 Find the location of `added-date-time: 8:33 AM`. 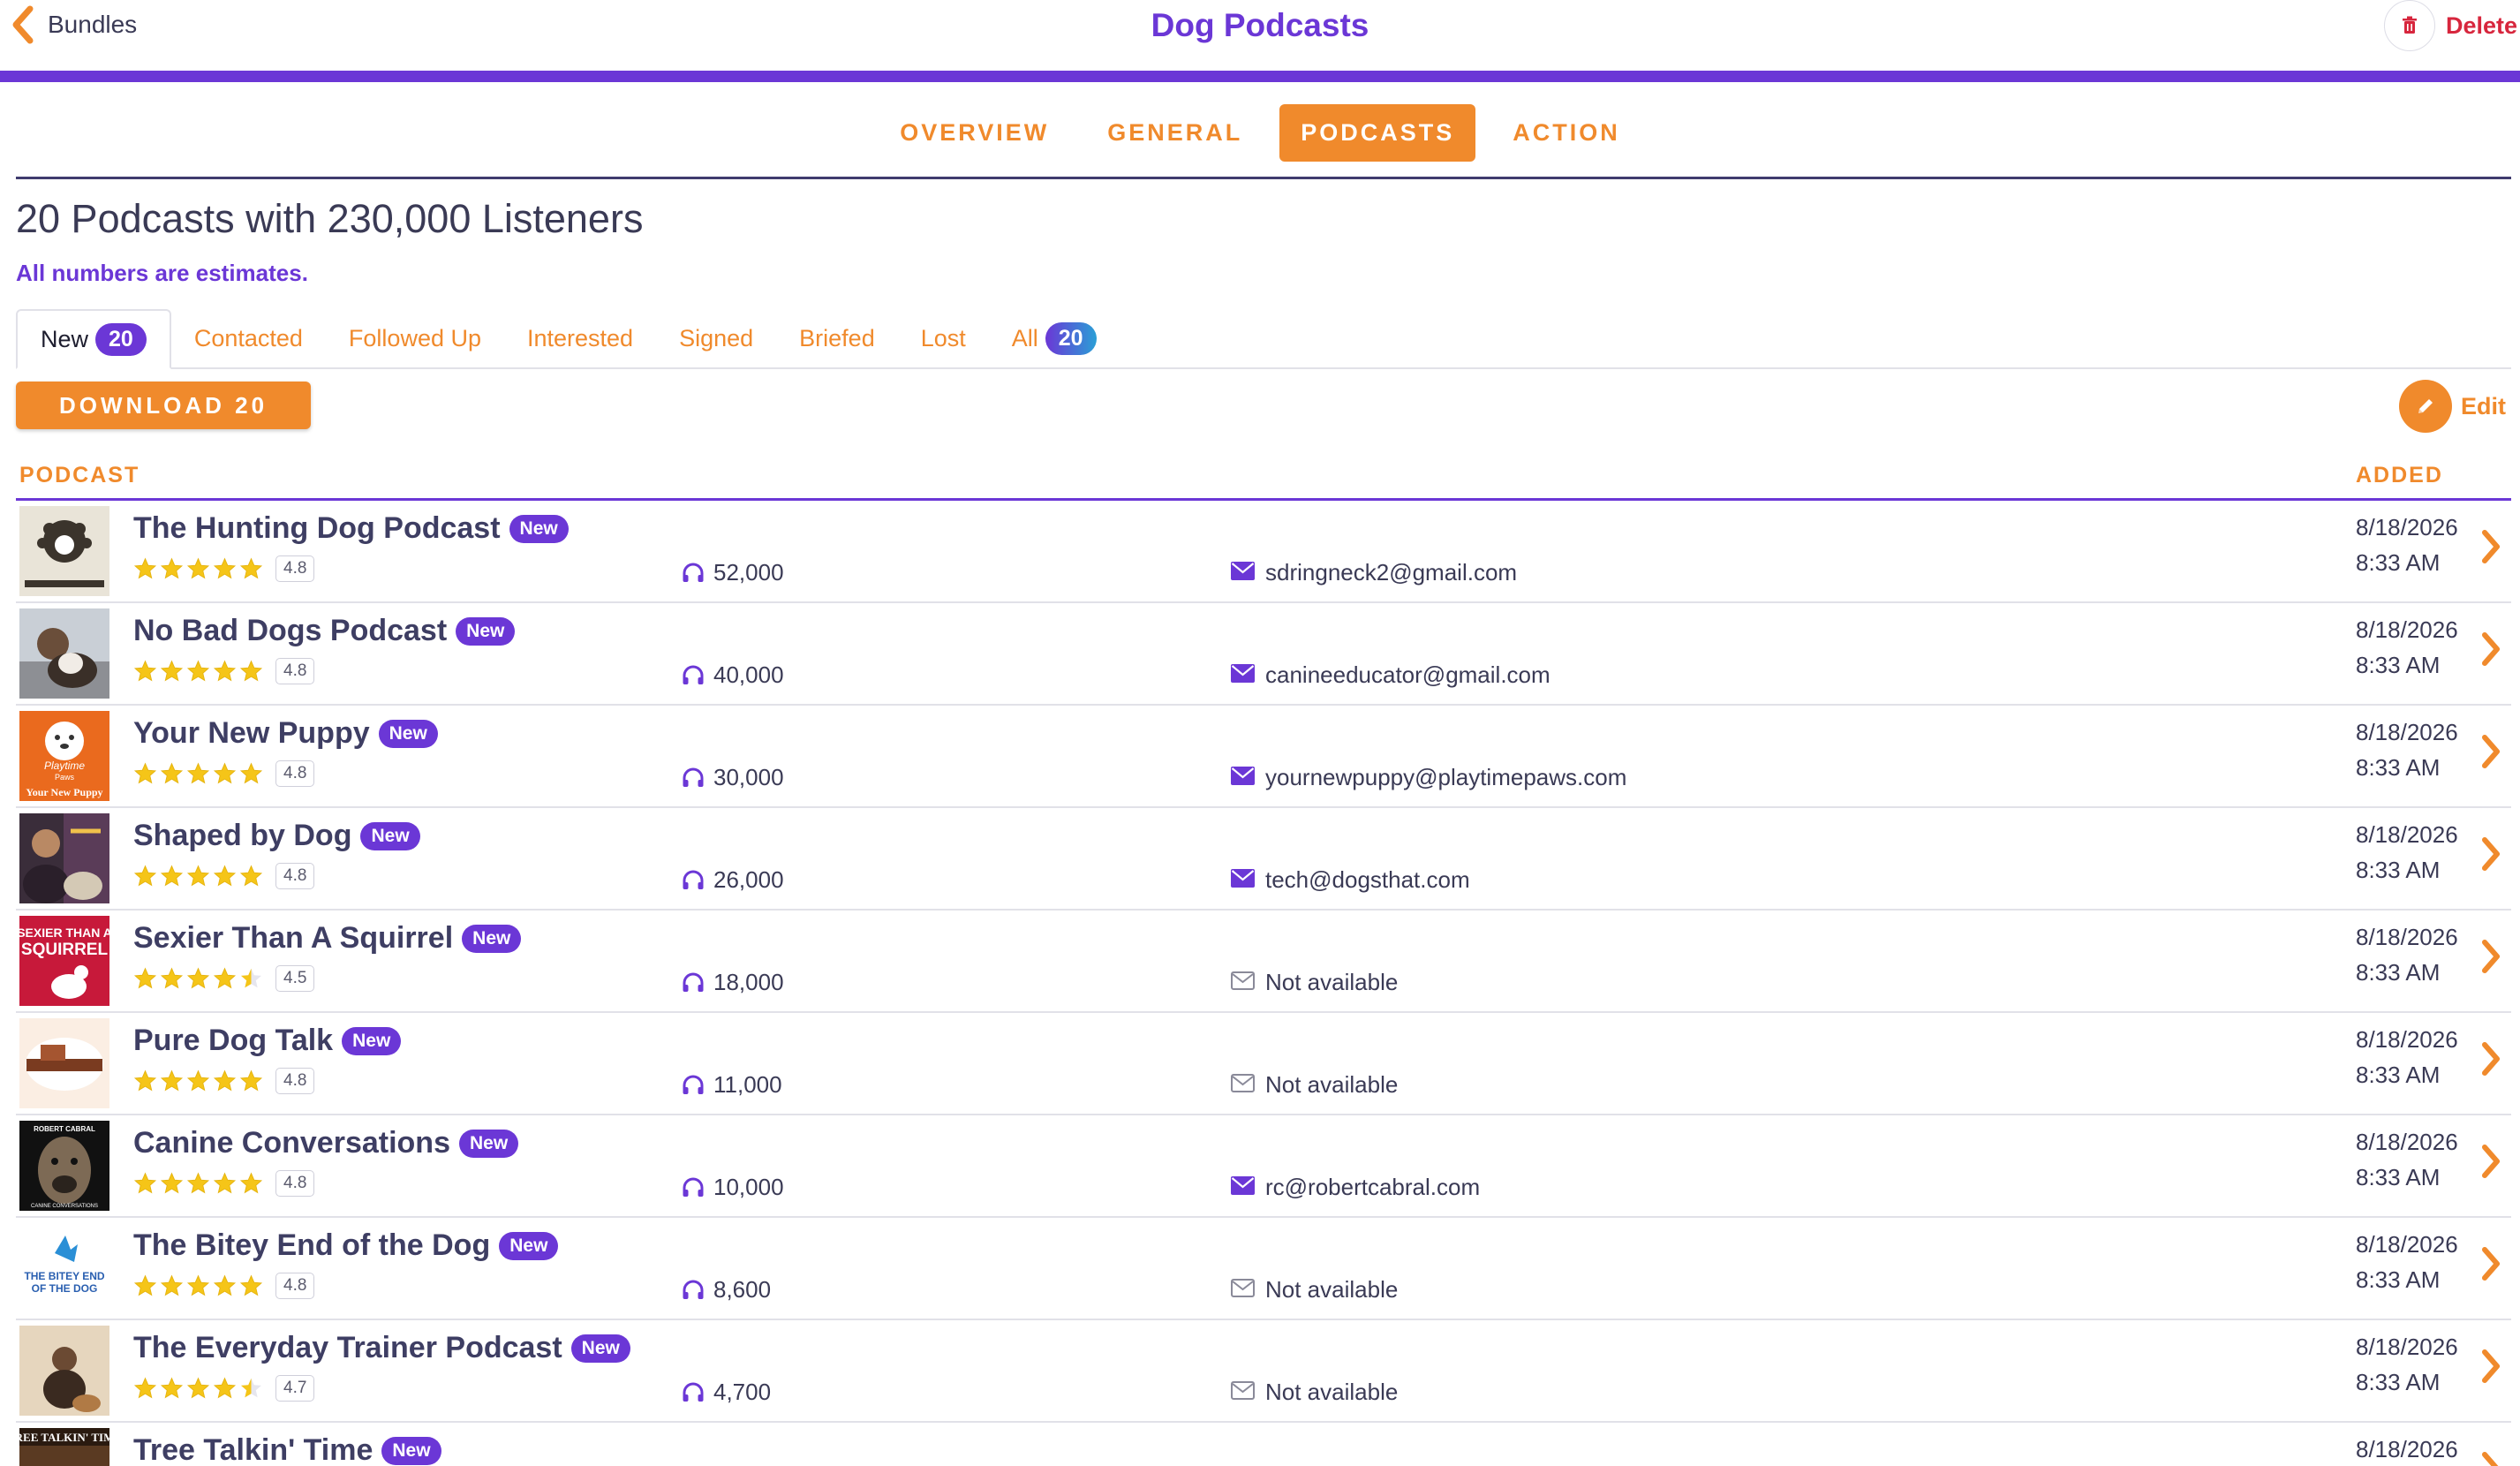

added-date-time: 8:33 AM is located at coordinates (2398, 870).